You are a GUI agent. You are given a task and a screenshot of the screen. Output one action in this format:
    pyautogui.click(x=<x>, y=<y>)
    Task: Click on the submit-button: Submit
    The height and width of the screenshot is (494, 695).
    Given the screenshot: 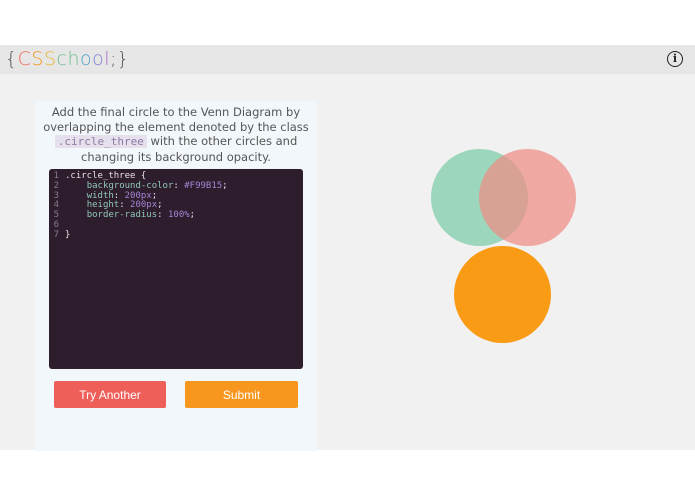 What is the action you would take?
    pyautogui.click(x=241, y=394)
    